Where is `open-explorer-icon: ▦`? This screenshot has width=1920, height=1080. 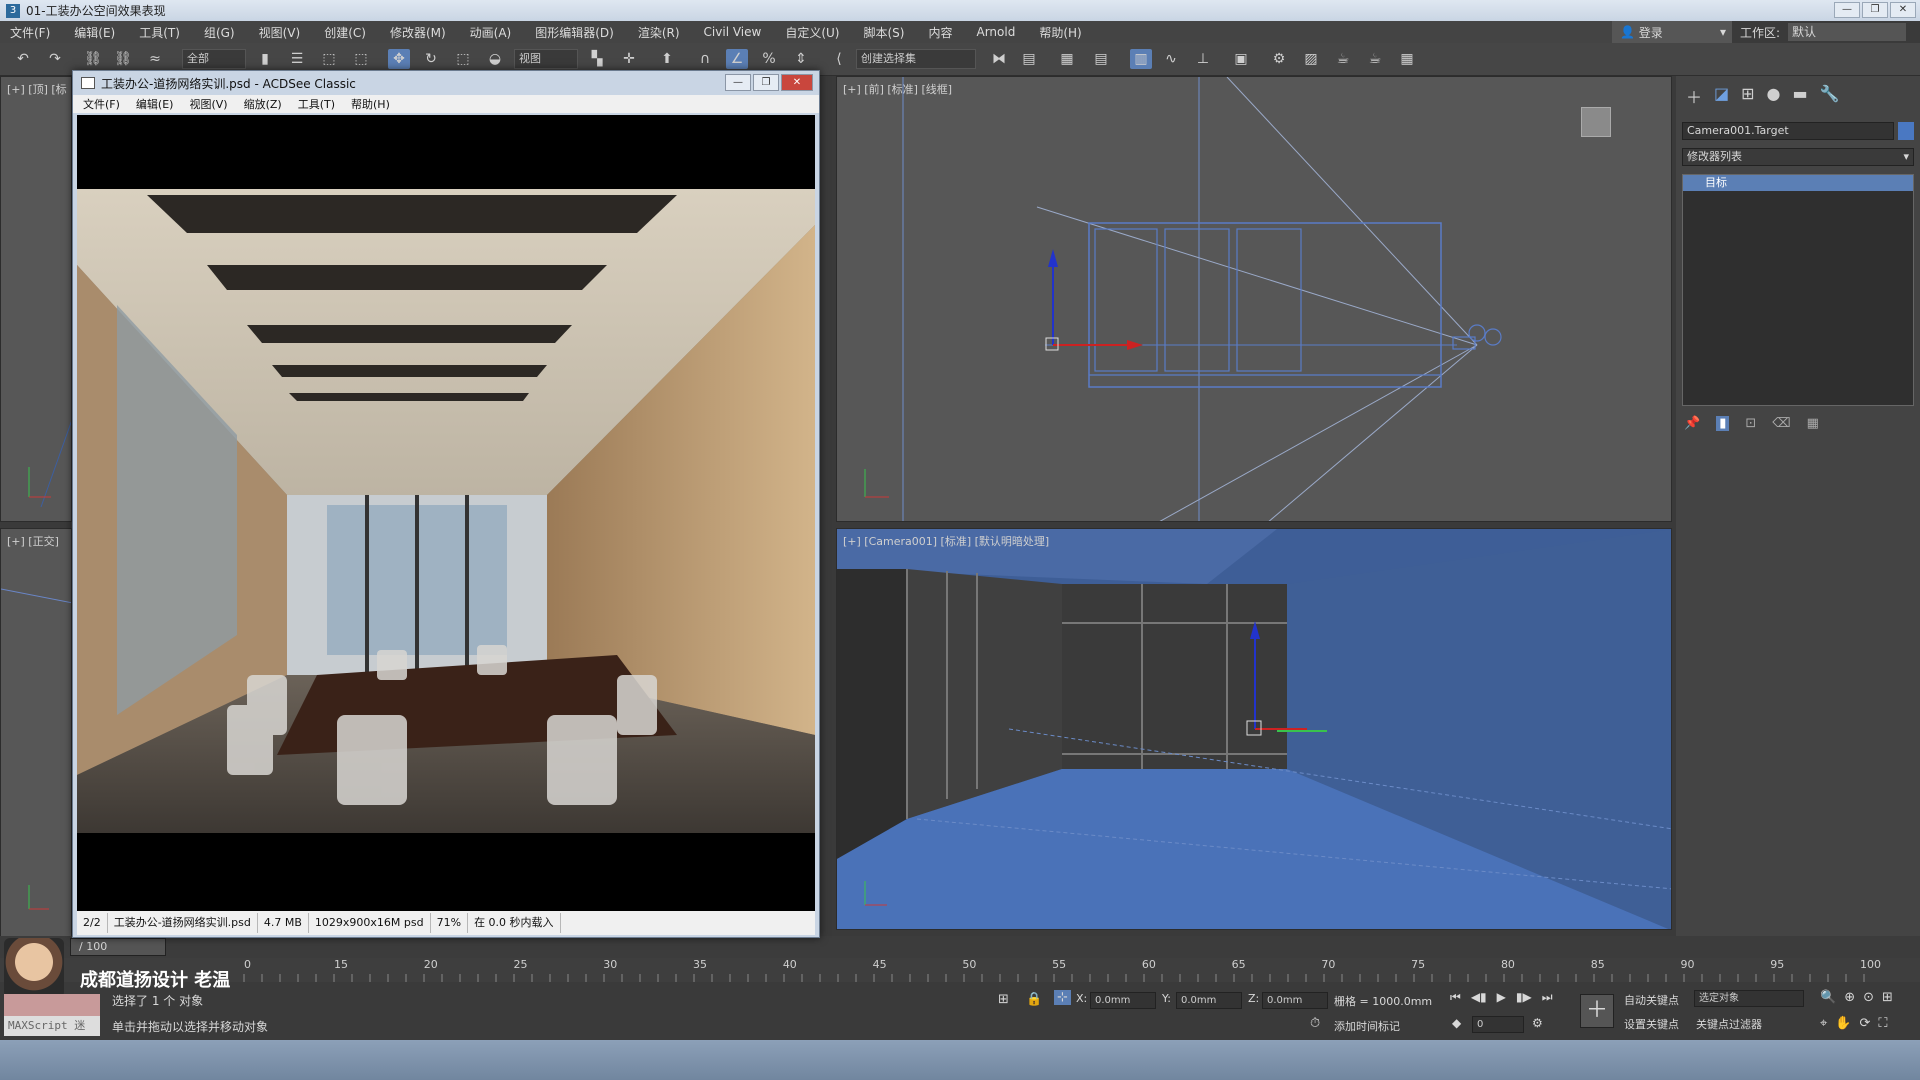 open-explorer-icon: ▦ is located at coordinates (1407, 59).